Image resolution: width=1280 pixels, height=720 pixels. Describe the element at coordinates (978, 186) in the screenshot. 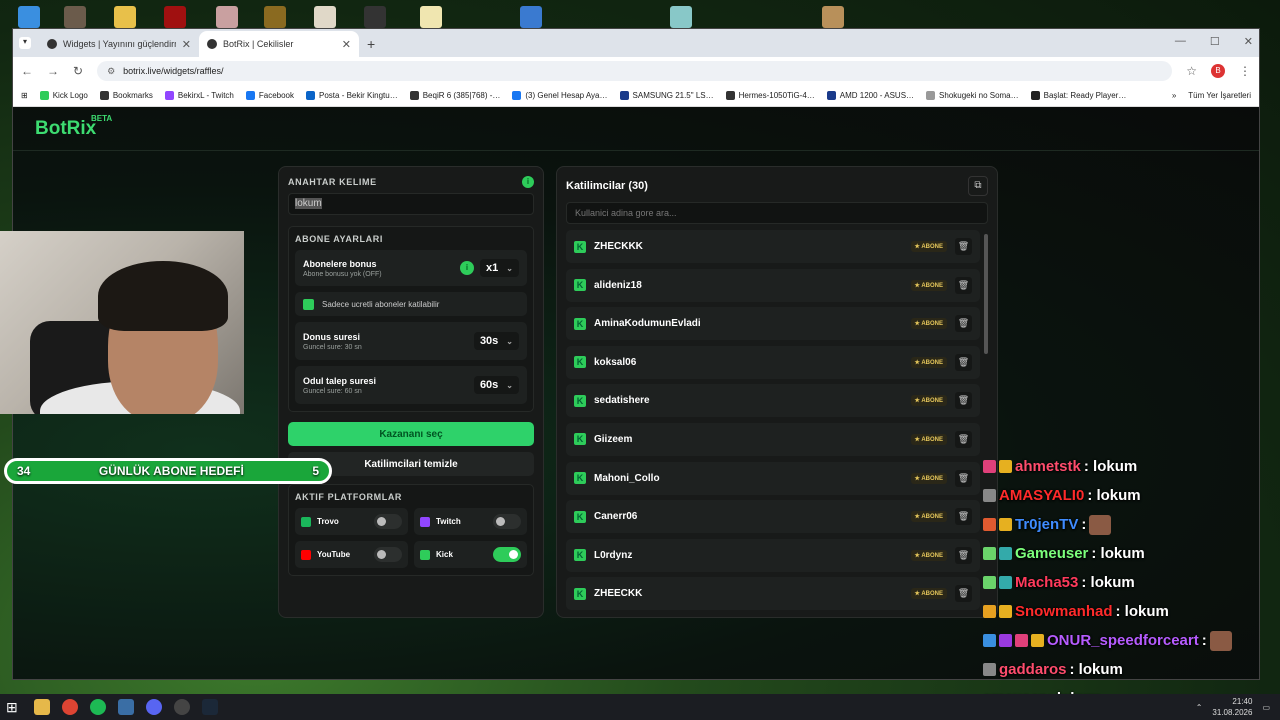

I see `copy-icon: ⧉` at that location.